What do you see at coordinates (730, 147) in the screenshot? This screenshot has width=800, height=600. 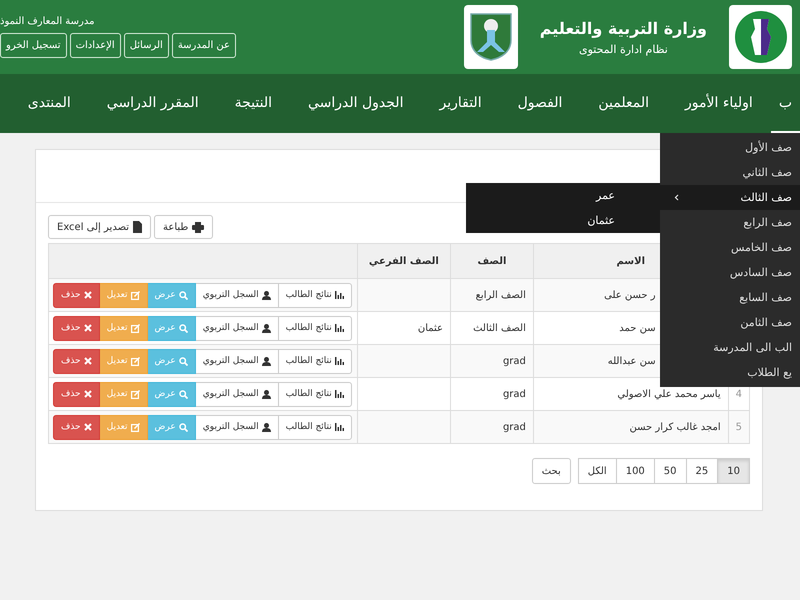 I see `menu-item: صف الأول` at bounding box center [730, 147].